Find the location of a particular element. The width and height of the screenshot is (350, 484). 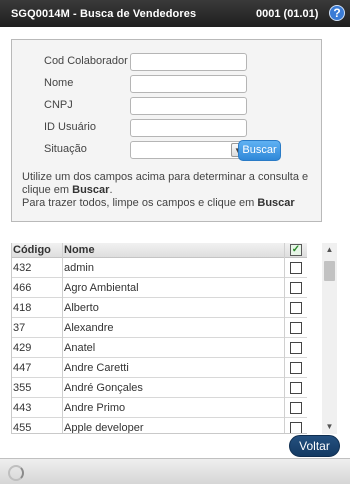

situacao-select: ▼ is located at coordinates (188, 150).